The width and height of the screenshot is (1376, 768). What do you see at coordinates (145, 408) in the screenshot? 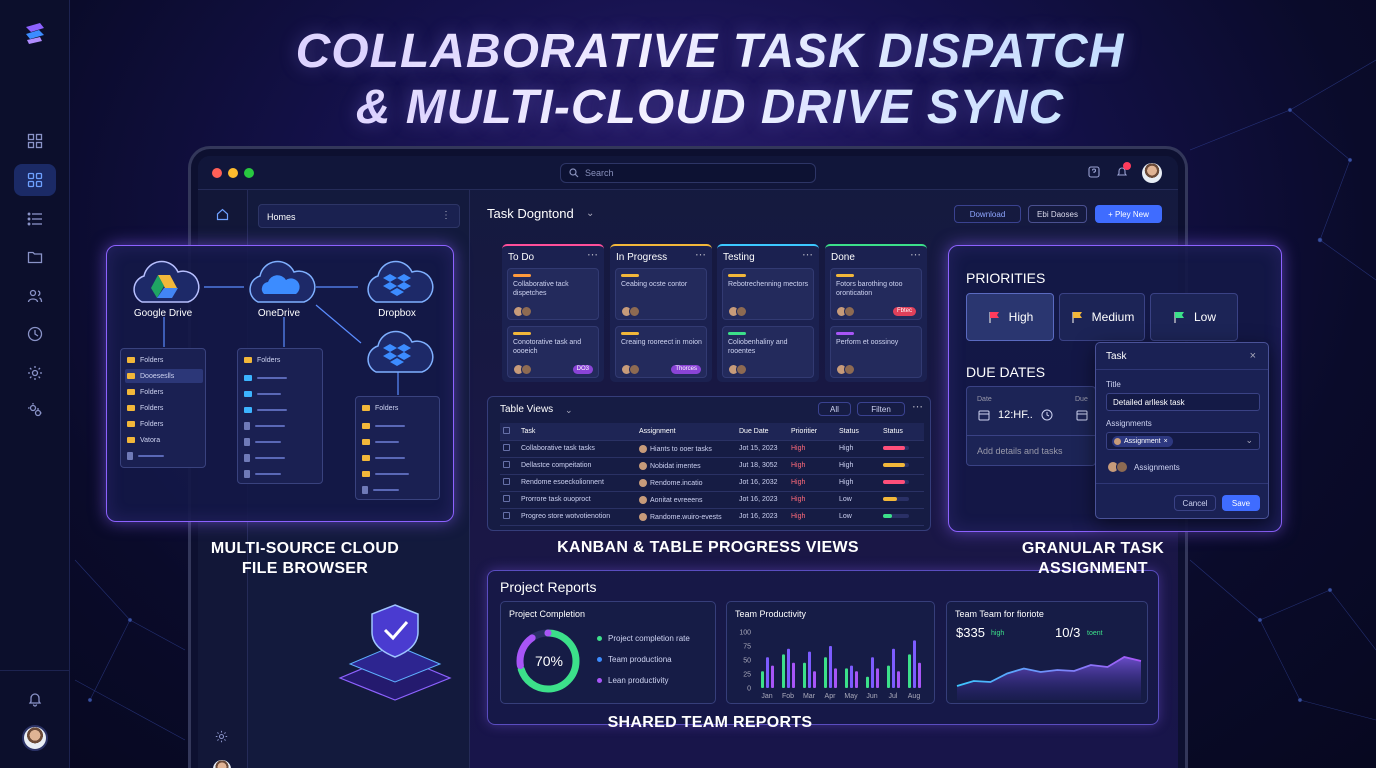
I see `folder-row-3: Folders` at bounding box center [145, 408].